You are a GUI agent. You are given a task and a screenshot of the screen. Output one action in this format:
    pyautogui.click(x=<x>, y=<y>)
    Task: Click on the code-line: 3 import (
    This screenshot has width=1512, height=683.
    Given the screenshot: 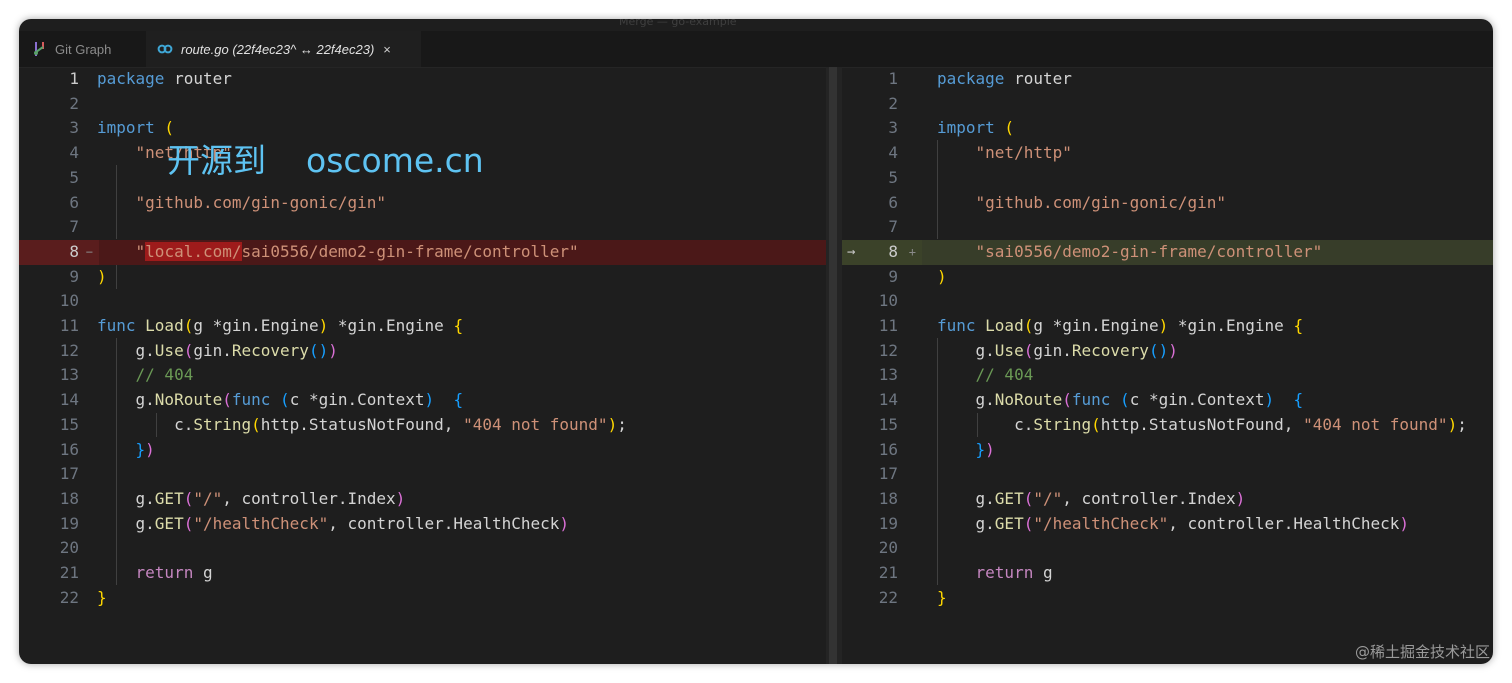 What is the action you would take?
    pyautogui.click(x=1167, y=128)
    